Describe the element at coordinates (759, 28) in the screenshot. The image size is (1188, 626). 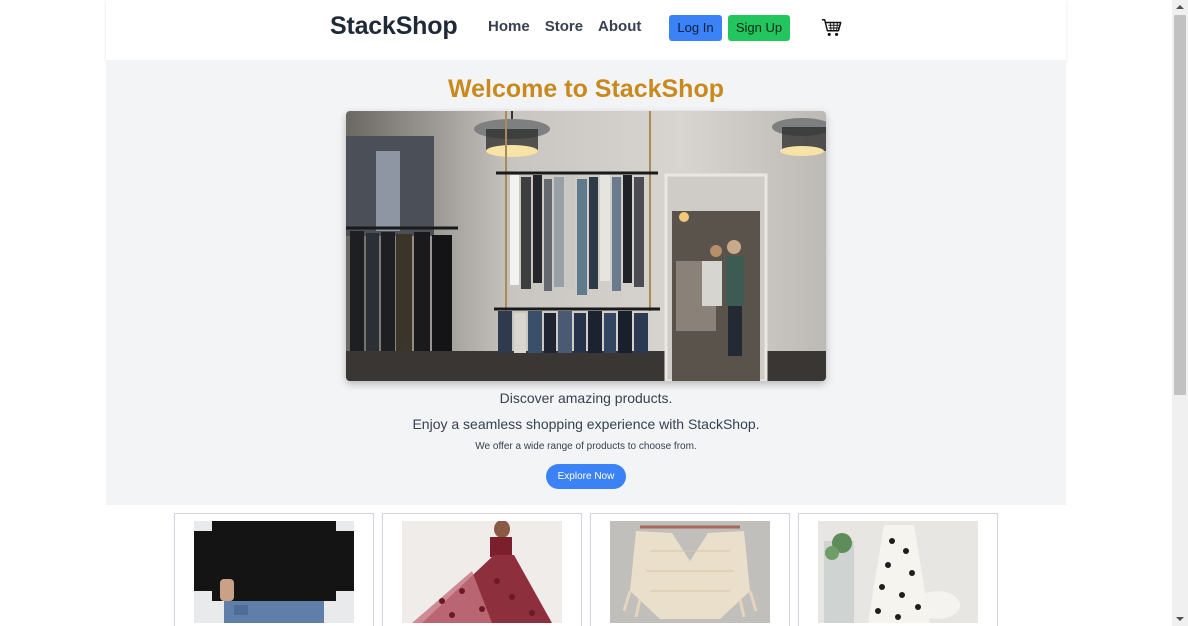
I see `signup-button: Sign Up` at that location.